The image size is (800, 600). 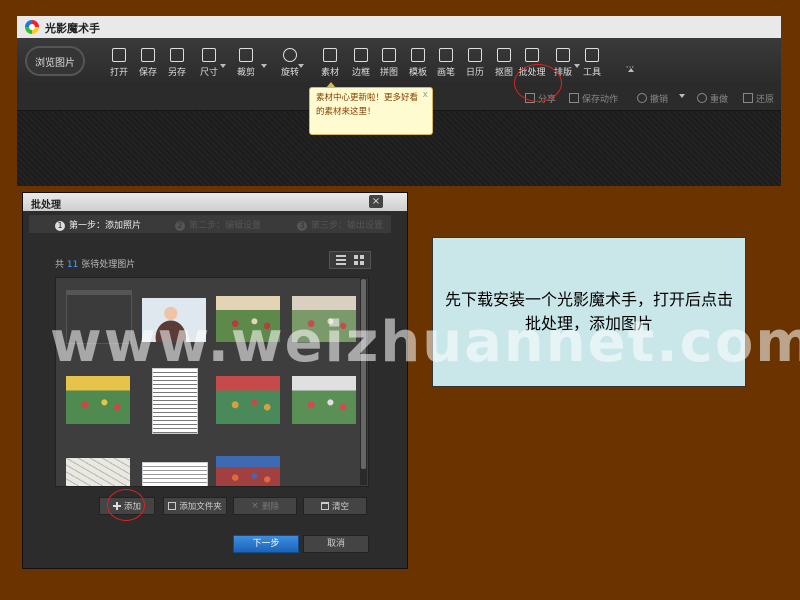 I want to click on add-highlight-circle, so click(x=126, y=505).